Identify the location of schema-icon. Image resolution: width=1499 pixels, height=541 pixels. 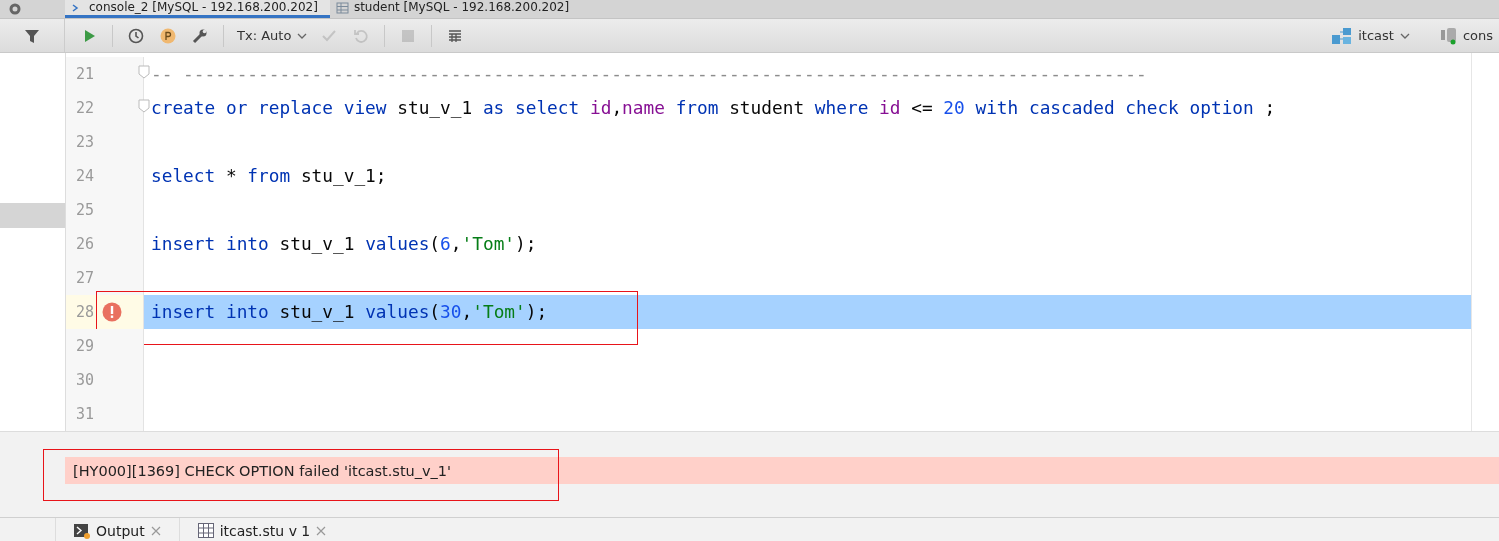
(1342, 35).